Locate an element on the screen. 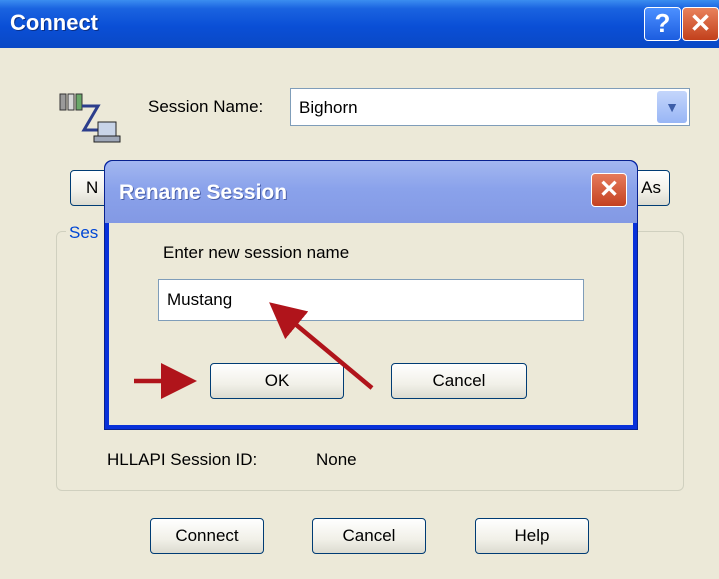 Image resolution: width=719 pixels, height=579 pixels. ok-button: OK is located at coordinates (277, 381).